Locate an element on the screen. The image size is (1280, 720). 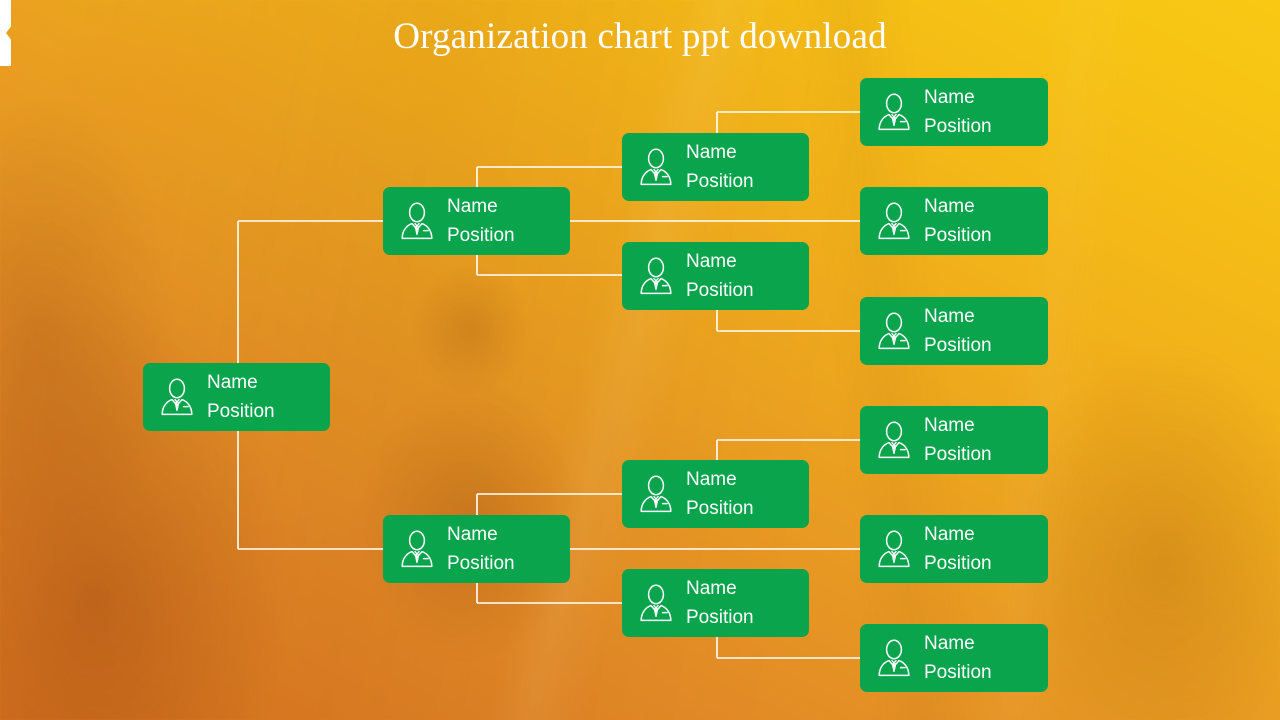
org-node-l4-6: Name Position is located at coordinates (954, 658).